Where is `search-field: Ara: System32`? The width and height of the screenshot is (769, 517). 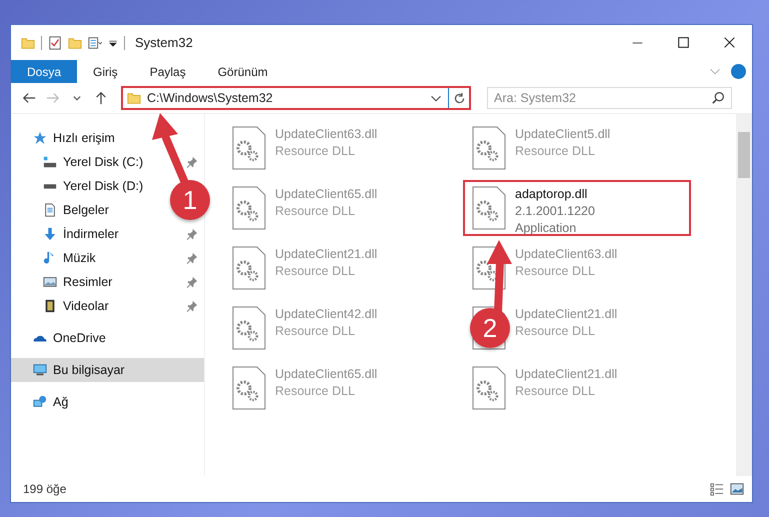
search-field: Ara: System32 is located at coordinates (609, 98).